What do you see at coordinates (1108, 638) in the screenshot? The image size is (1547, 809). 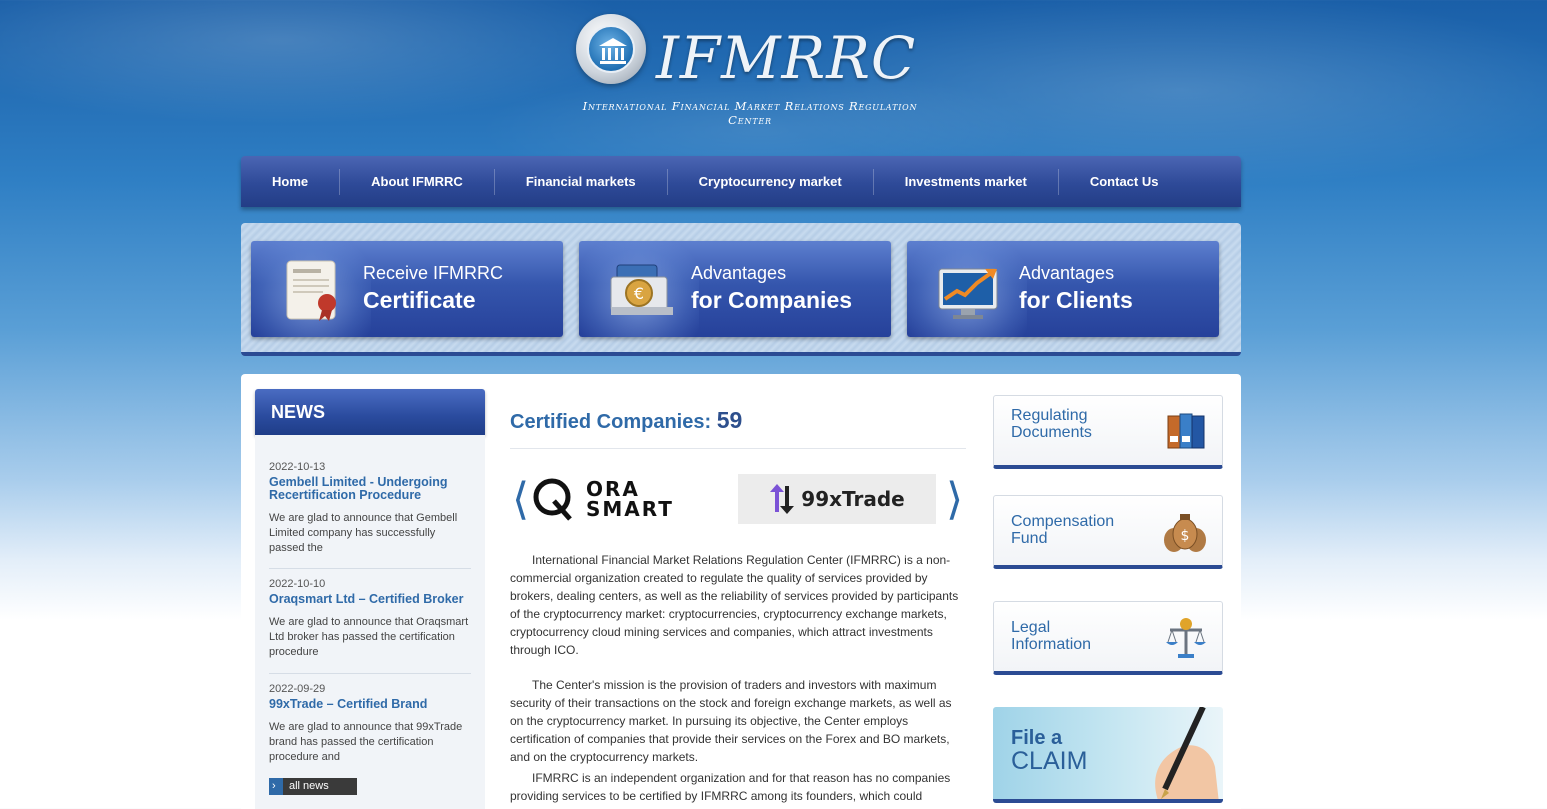 I see `legal-information-link: Legal Information` at bounding box center [1108, 638].